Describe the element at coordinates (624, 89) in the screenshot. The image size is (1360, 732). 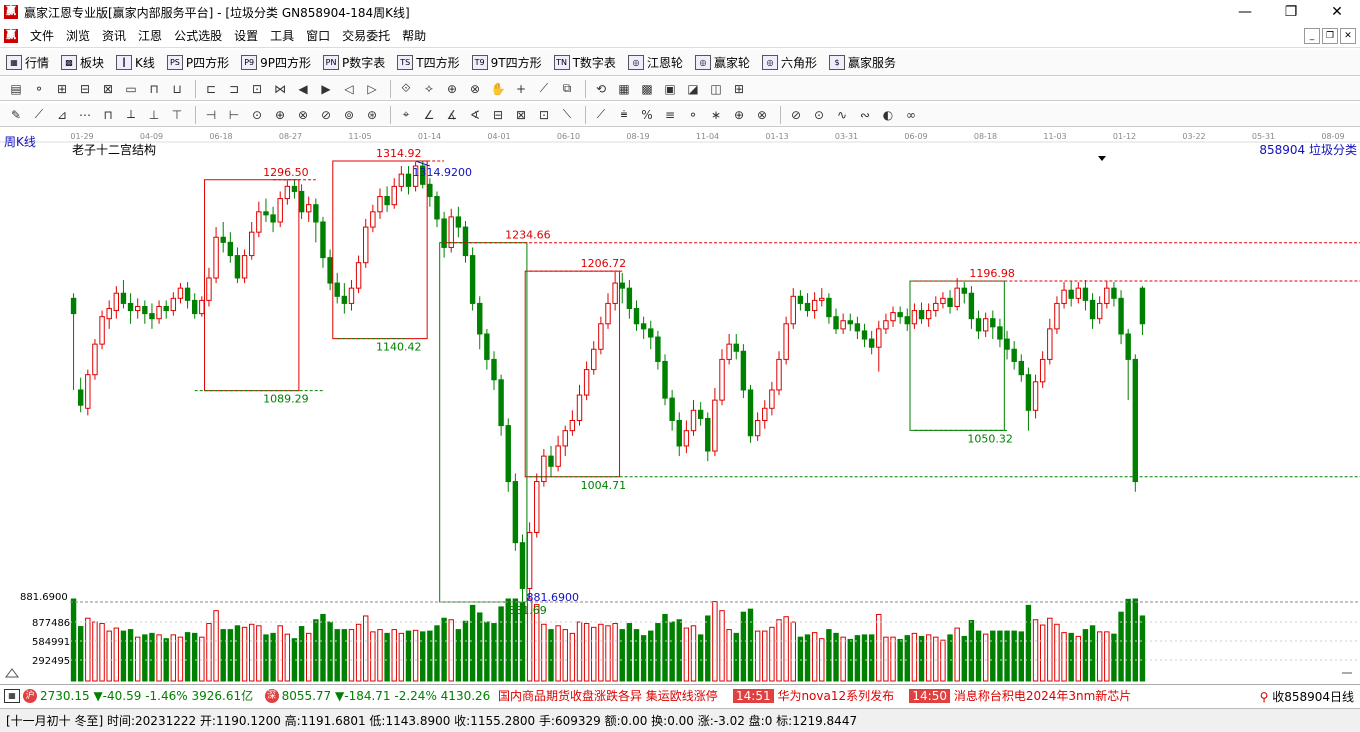
I see `tool1-25-icon: ▦` at that location.